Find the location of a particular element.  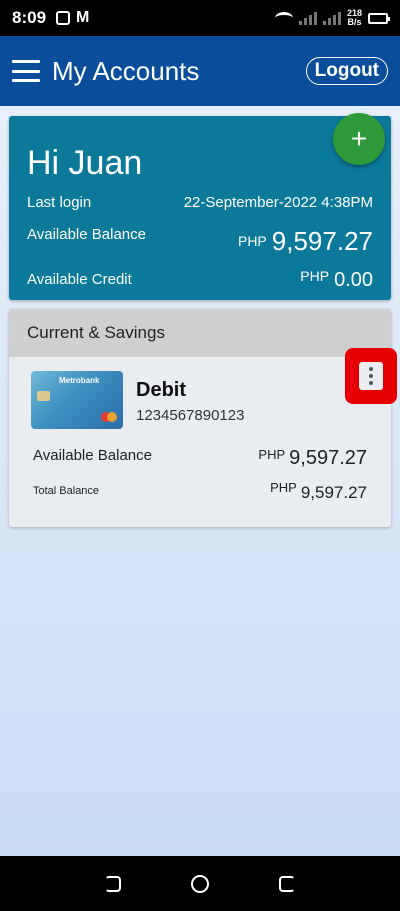

available-credit-label: Available Credit is located at coordinates (79, 279).